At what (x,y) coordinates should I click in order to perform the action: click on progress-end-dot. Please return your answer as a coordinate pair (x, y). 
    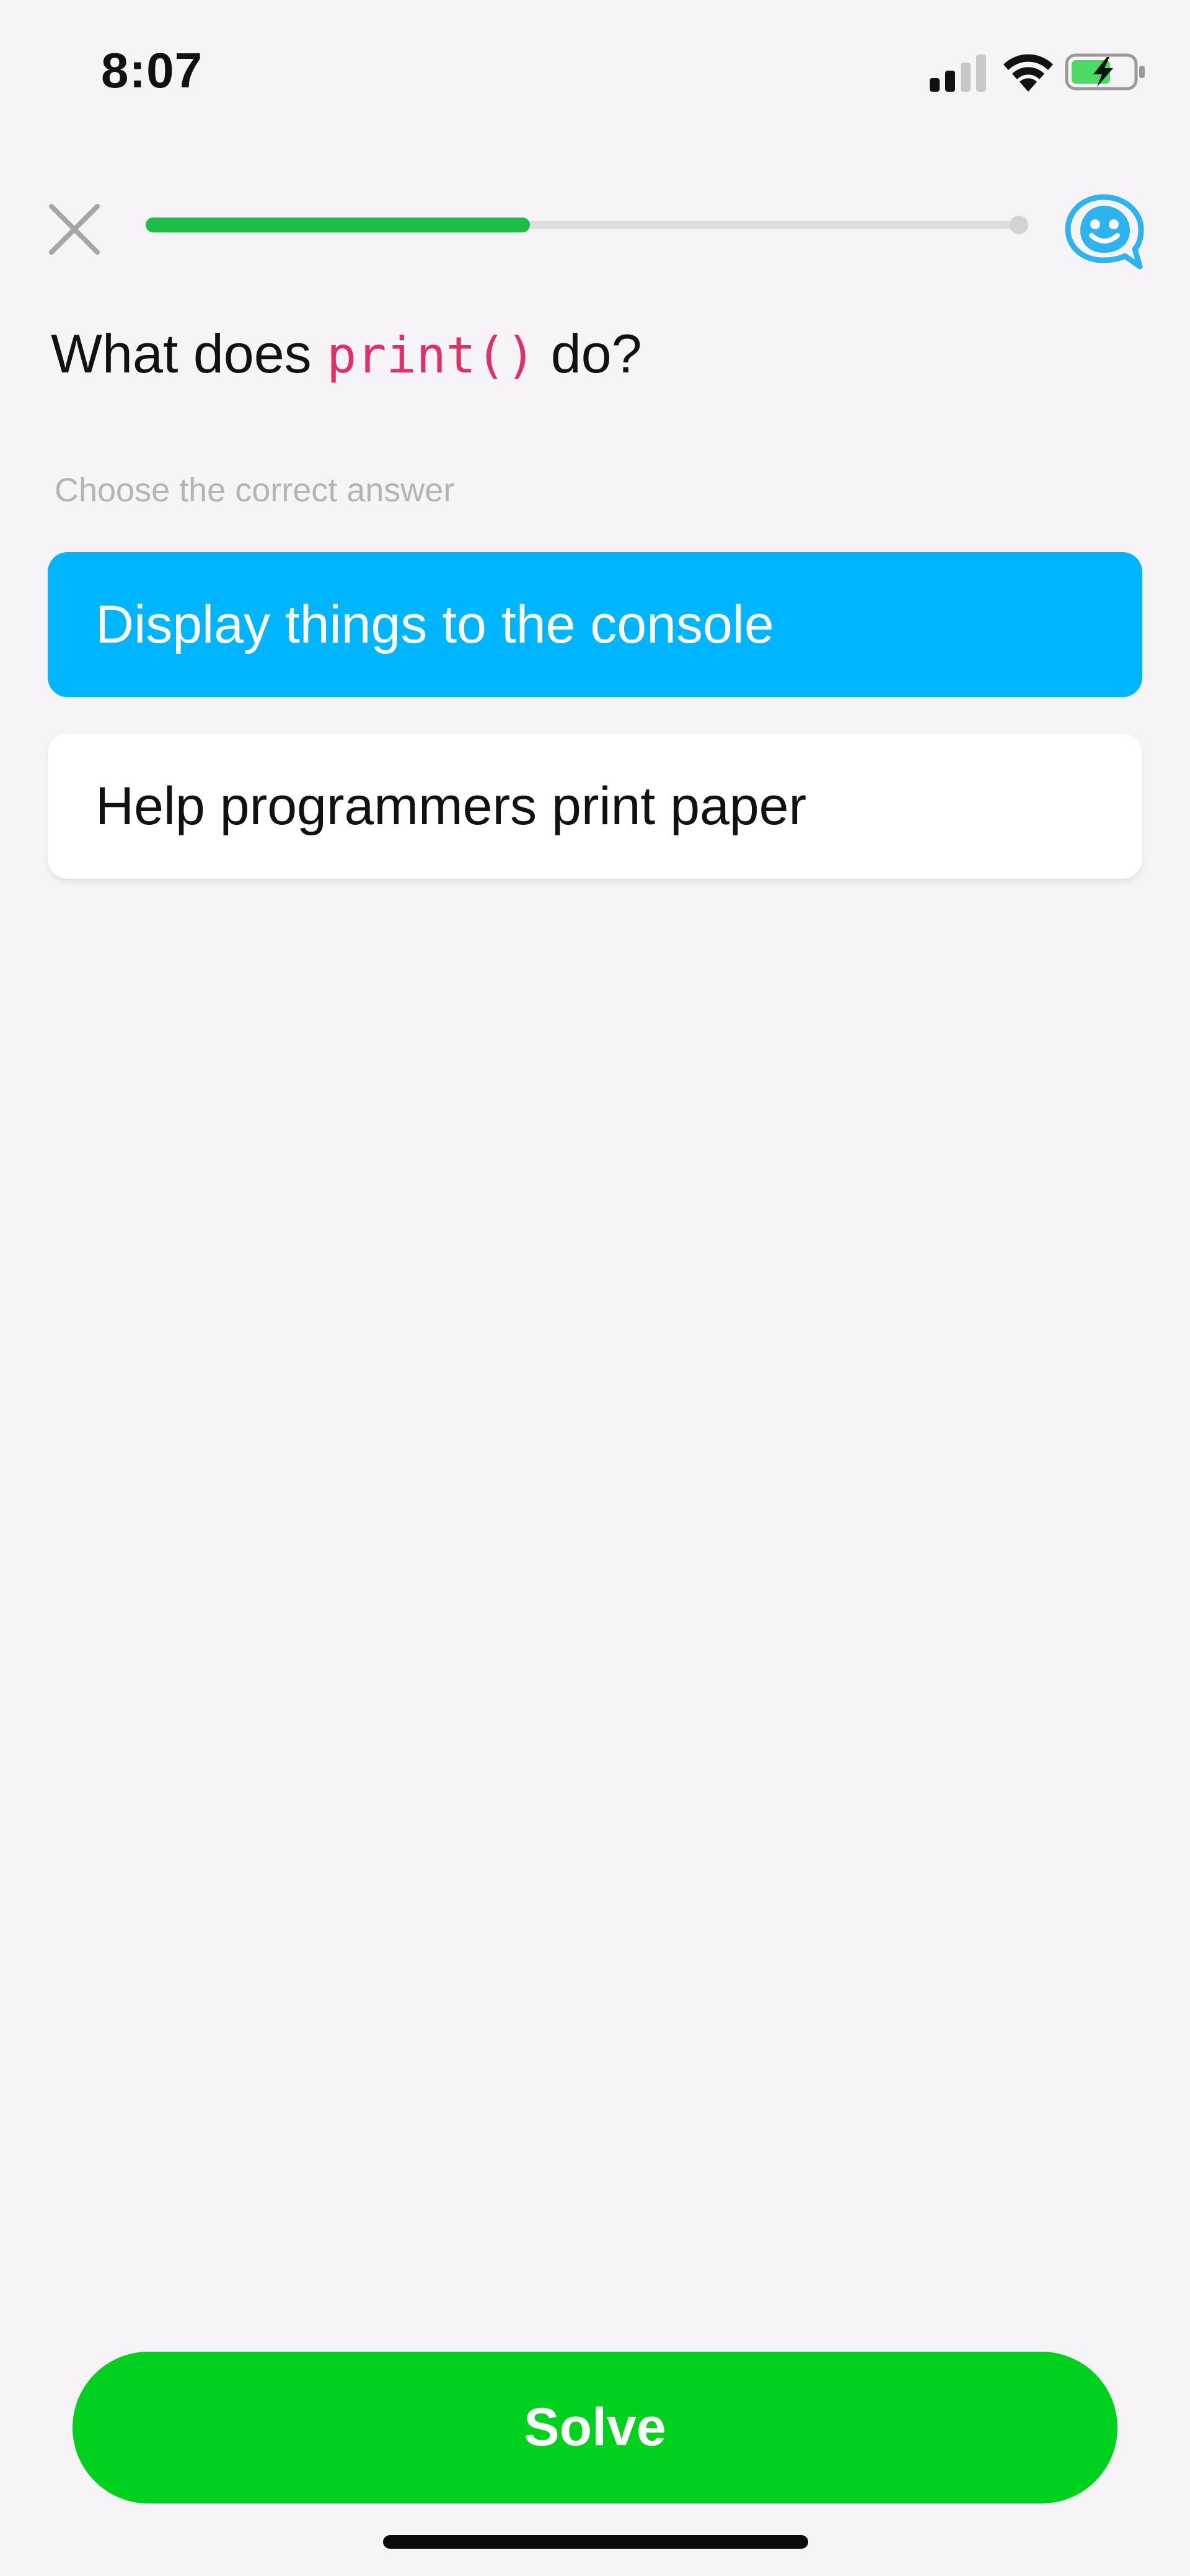
    Looking at the image, I should click on (1019, 225).